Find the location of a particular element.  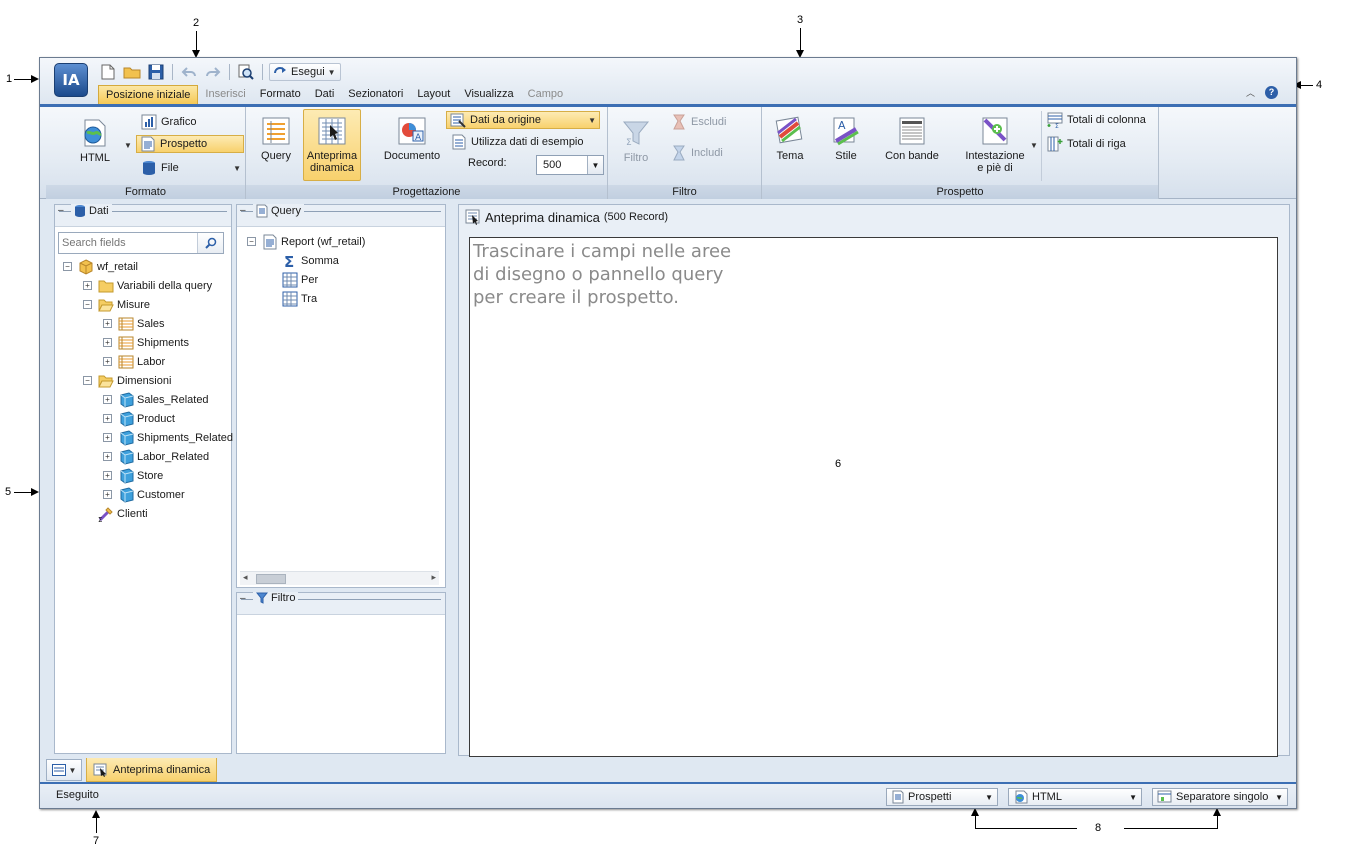

run-button: Esegui ▼ is located at coordinates (305, 72).